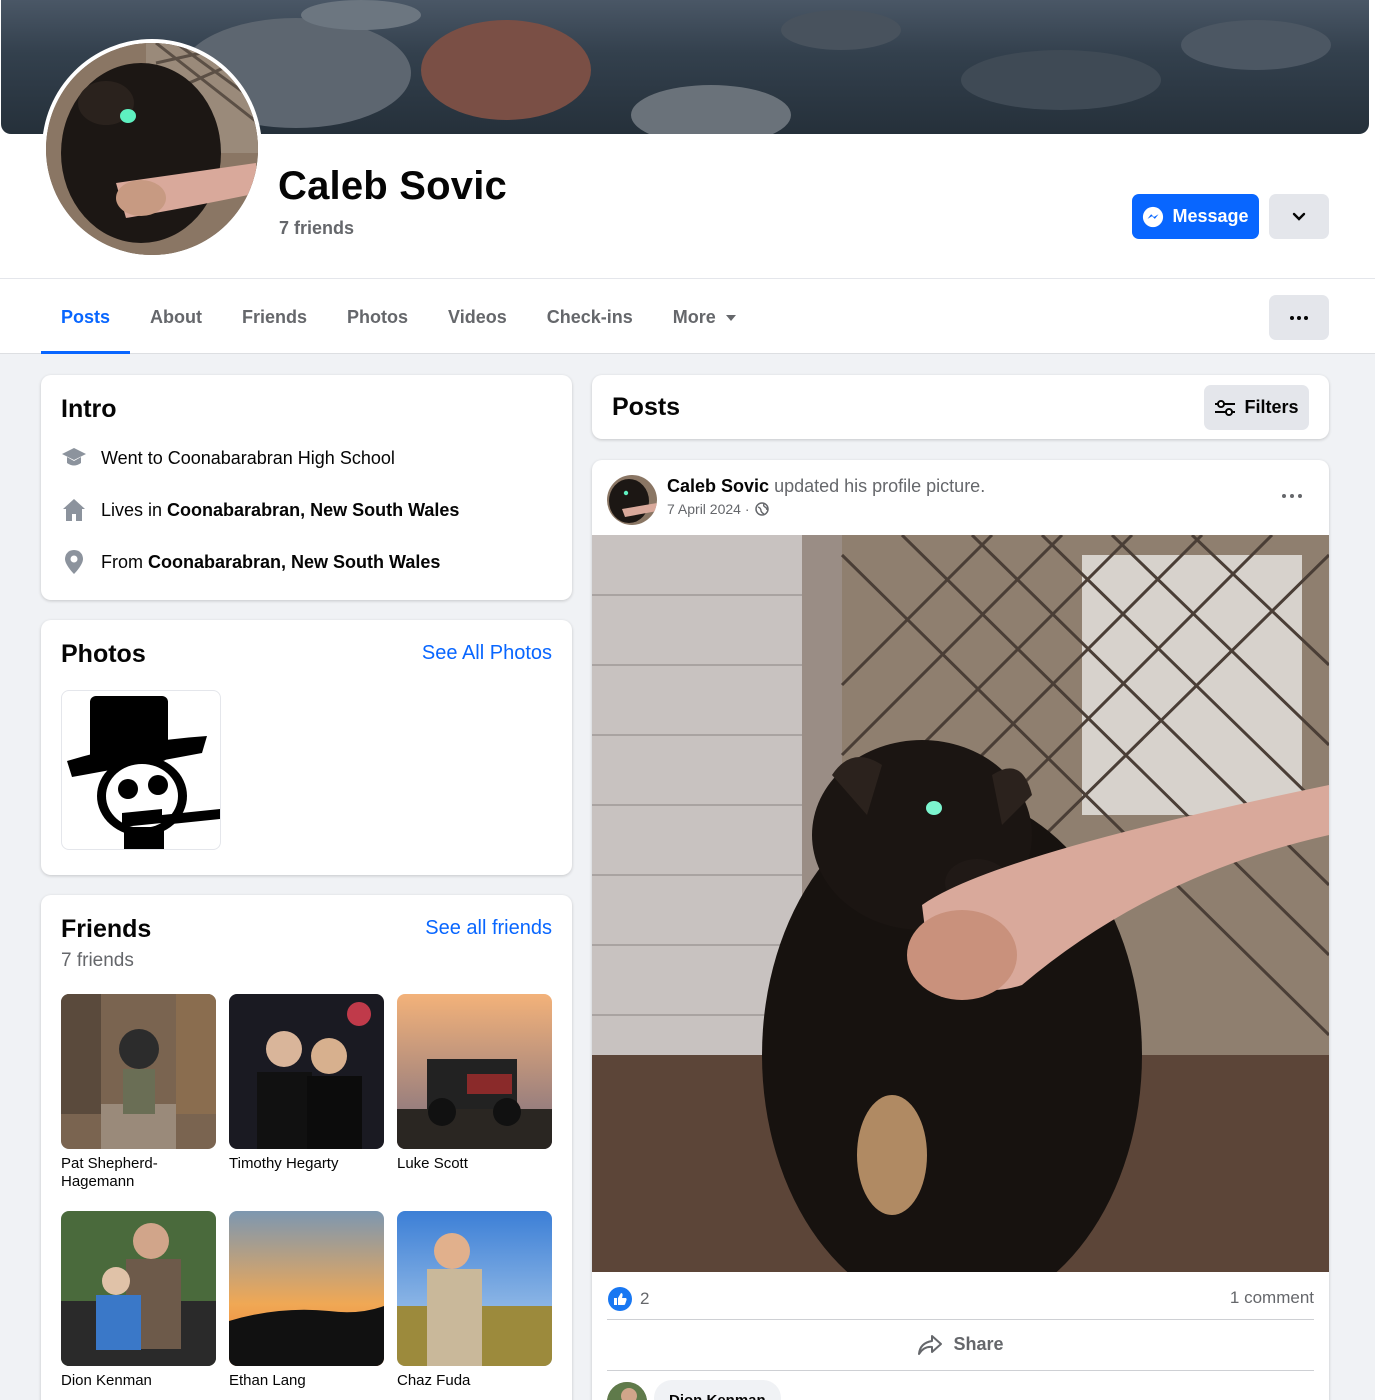 The width and height of the screenshot is (1375, 1400). I want to click on photos-title: Photos, so click(103, 654).